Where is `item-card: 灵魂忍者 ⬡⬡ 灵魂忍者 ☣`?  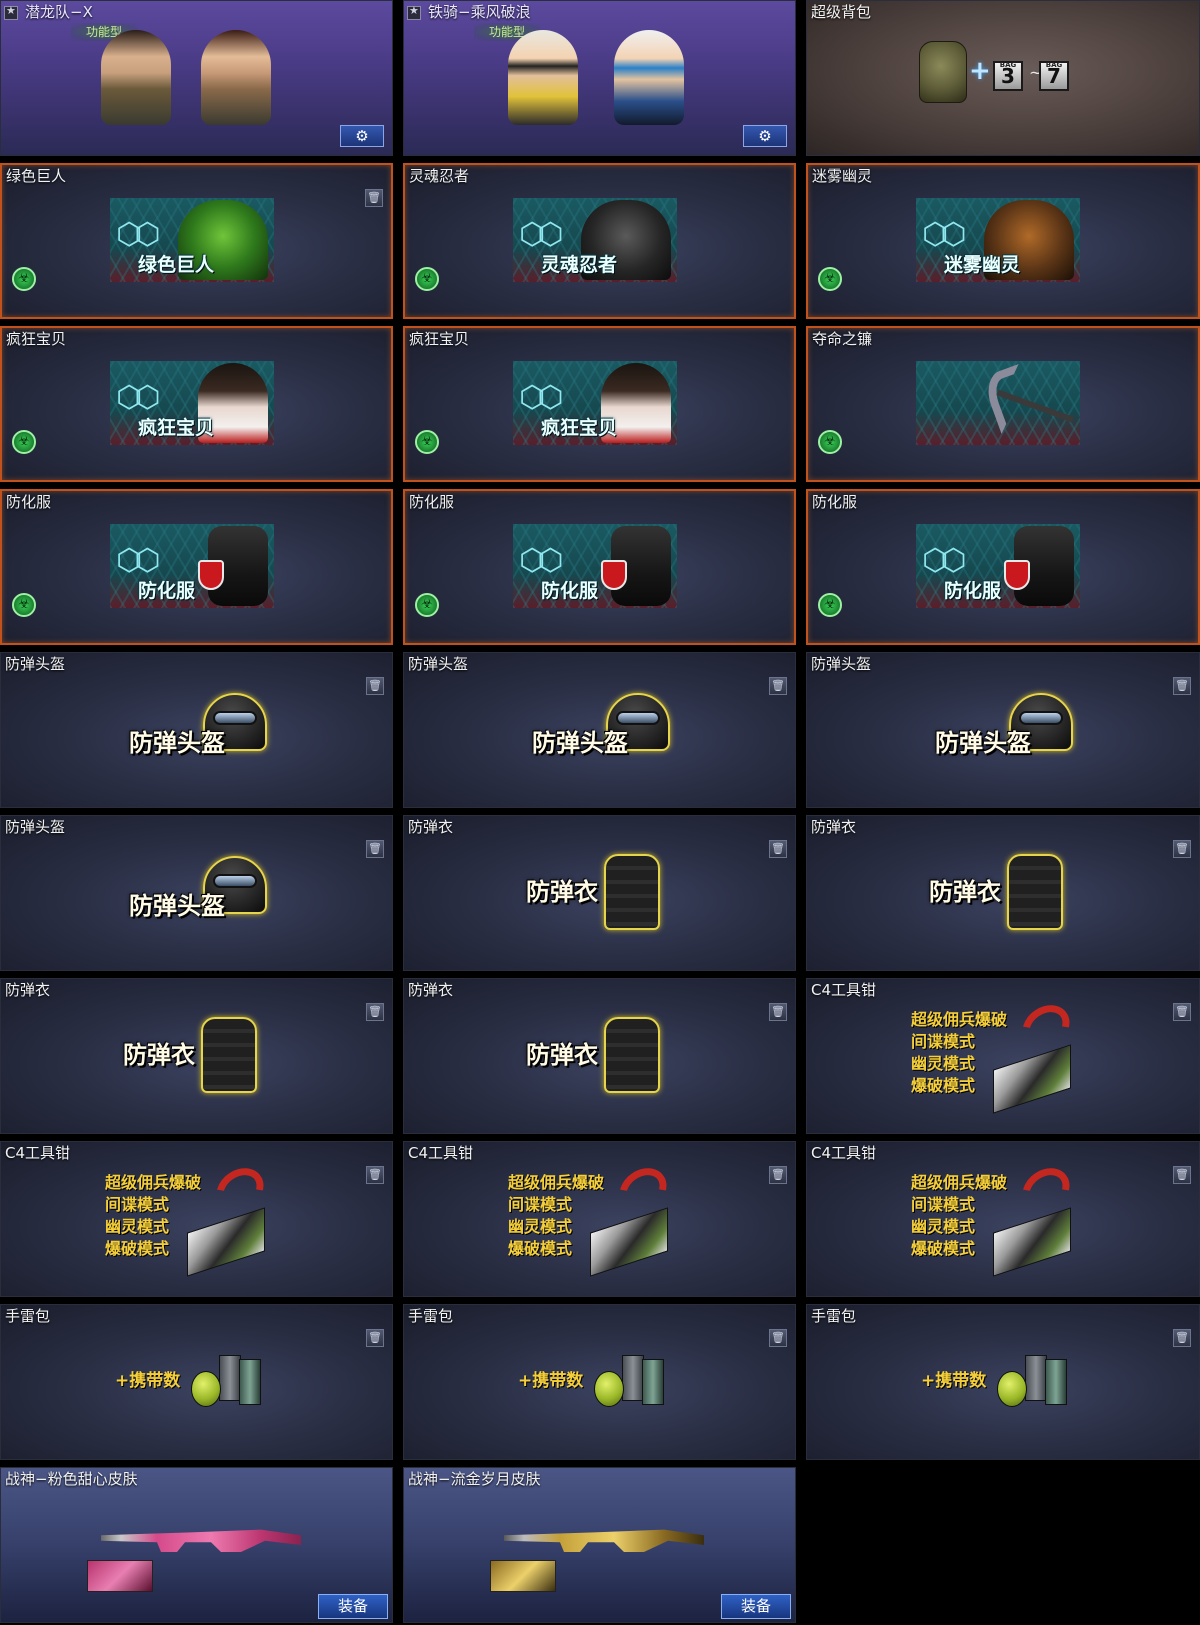
item-card: 灵魂忍者 ⬡⬡ 灵魂忍者 ☣ is located at coordinates (599, 241).